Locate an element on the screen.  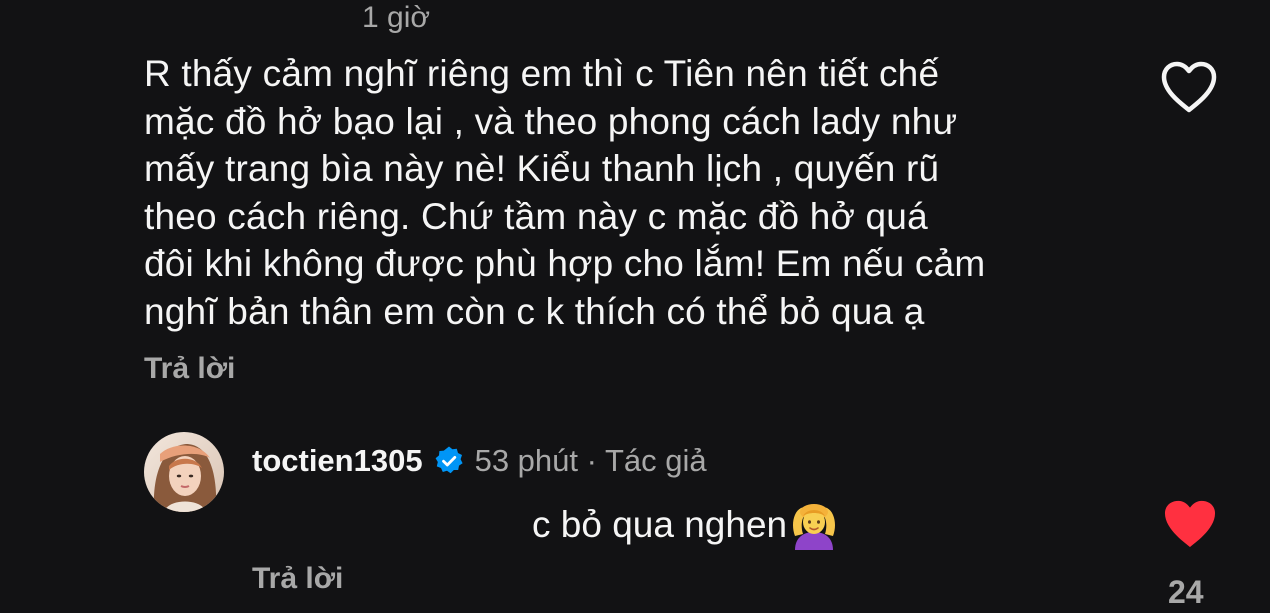
reply-text-content: c bỏ qua nghen is located at coordinates (660, 524).